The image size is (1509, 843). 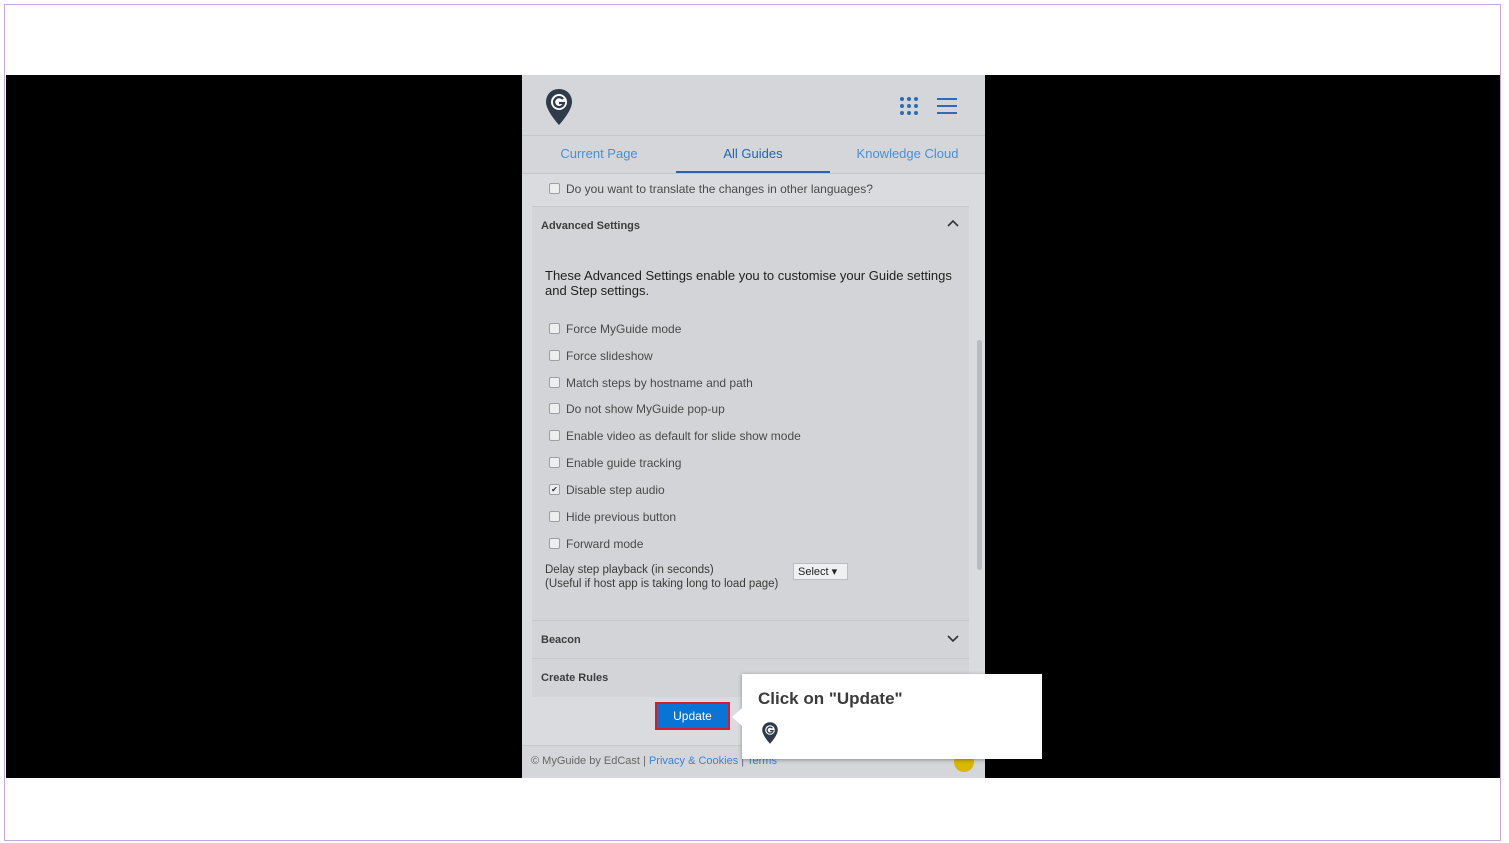 What do you see at coordinates (599, 154) in the screenshot?
I see `tab-current-page: Current Page` at bounding box center [599, 154].